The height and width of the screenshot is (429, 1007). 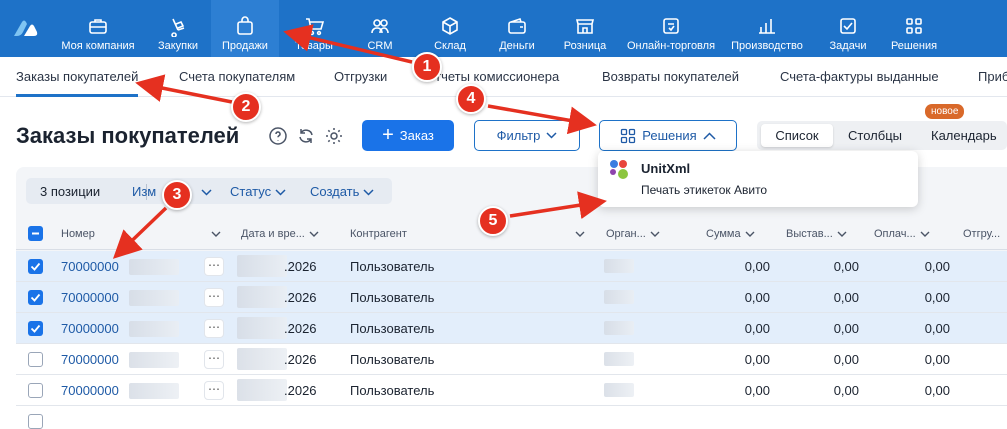 What do you see at coordinates (730, 234) in the screenshot?
I see `column-header-sum: Сумма` at bounding box center [730, 234].